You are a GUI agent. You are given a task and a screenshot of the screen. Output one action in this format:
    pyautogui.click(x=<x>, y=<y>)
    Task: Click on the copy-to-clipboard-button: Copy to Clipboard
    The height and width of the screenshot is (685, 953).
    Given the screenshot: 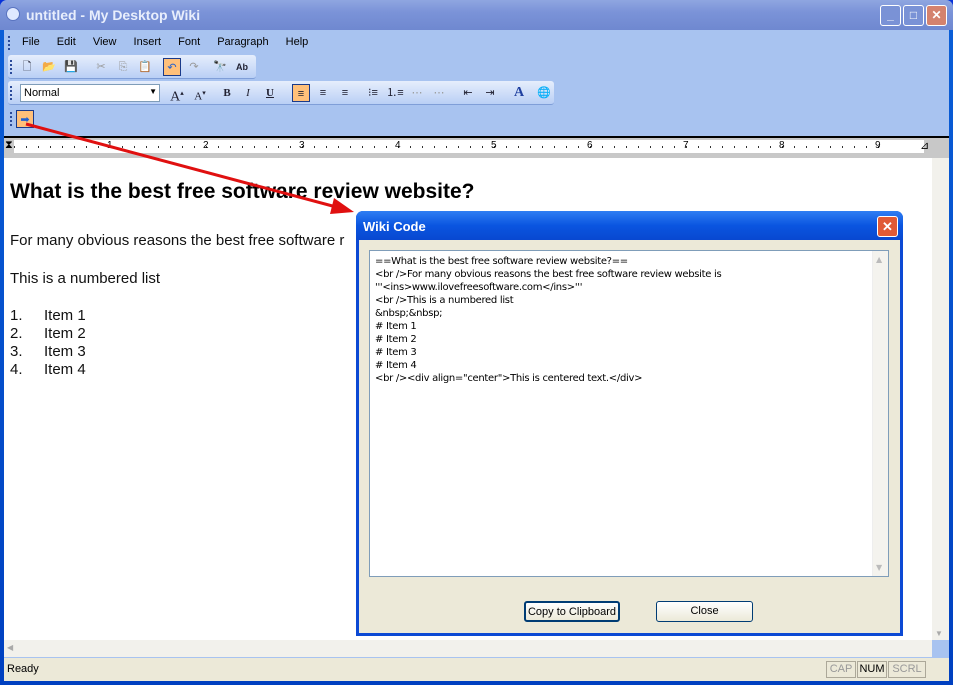 What is the action you would take?
    pyautogui.click(x=572, y=611)
    